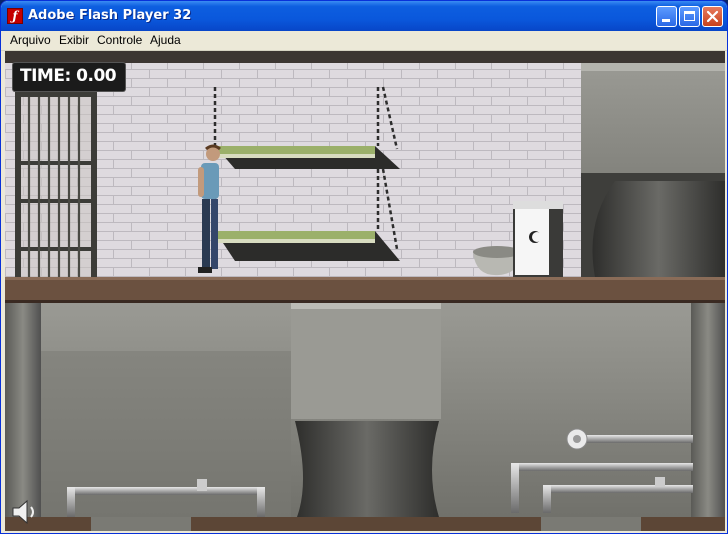 This screenshot has height=534, width=728. I want to click on menu-ajuda: Ajuda, so click(165, 40).